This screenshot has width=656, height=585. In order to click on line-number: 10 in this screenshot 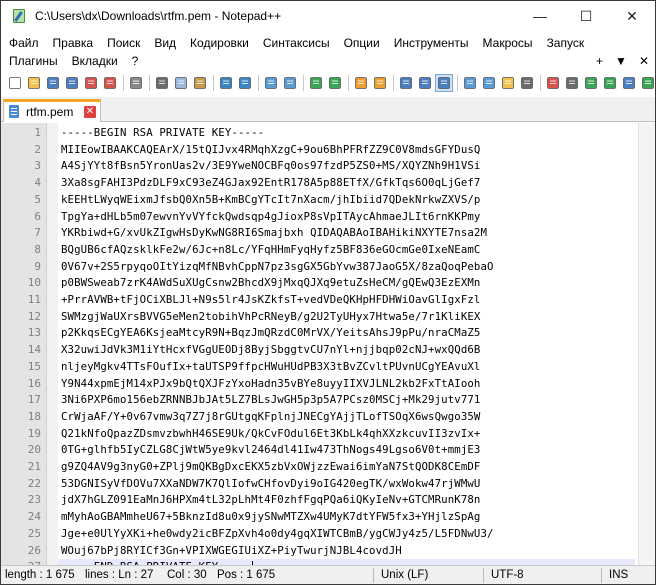, I will do `click(34, 283)`.